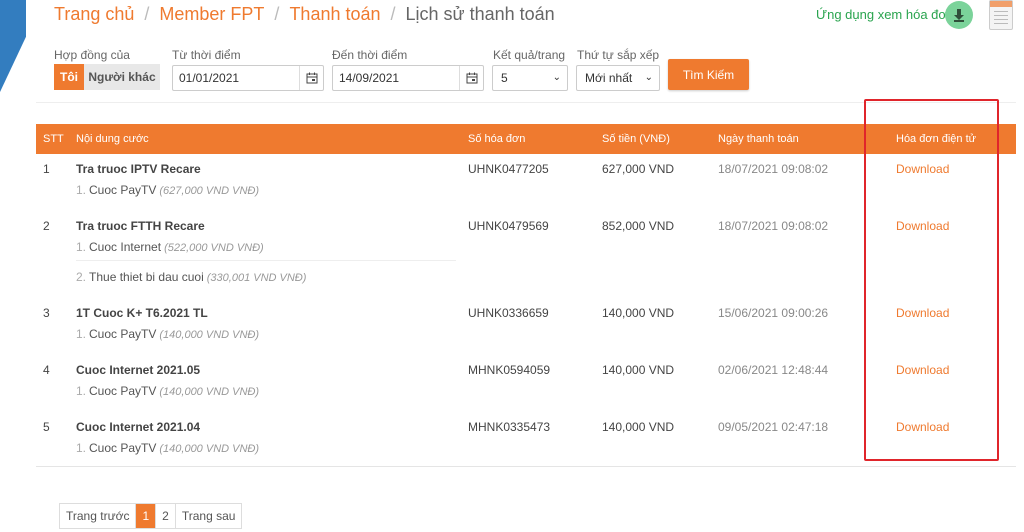 The height and width of the screenshot is (532, 1024). What do you see at coordinates (609, 78) in the screenshot?
I see `sort-value: Mới nhất` at bounding box center [609, 78].